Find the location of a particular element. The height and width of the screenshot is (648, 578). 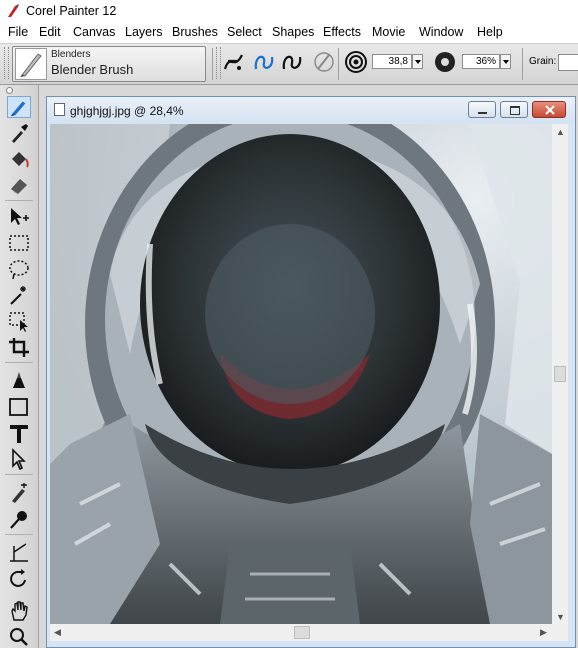

vertical-scroll-thumb is located at coordinates (560, 374).